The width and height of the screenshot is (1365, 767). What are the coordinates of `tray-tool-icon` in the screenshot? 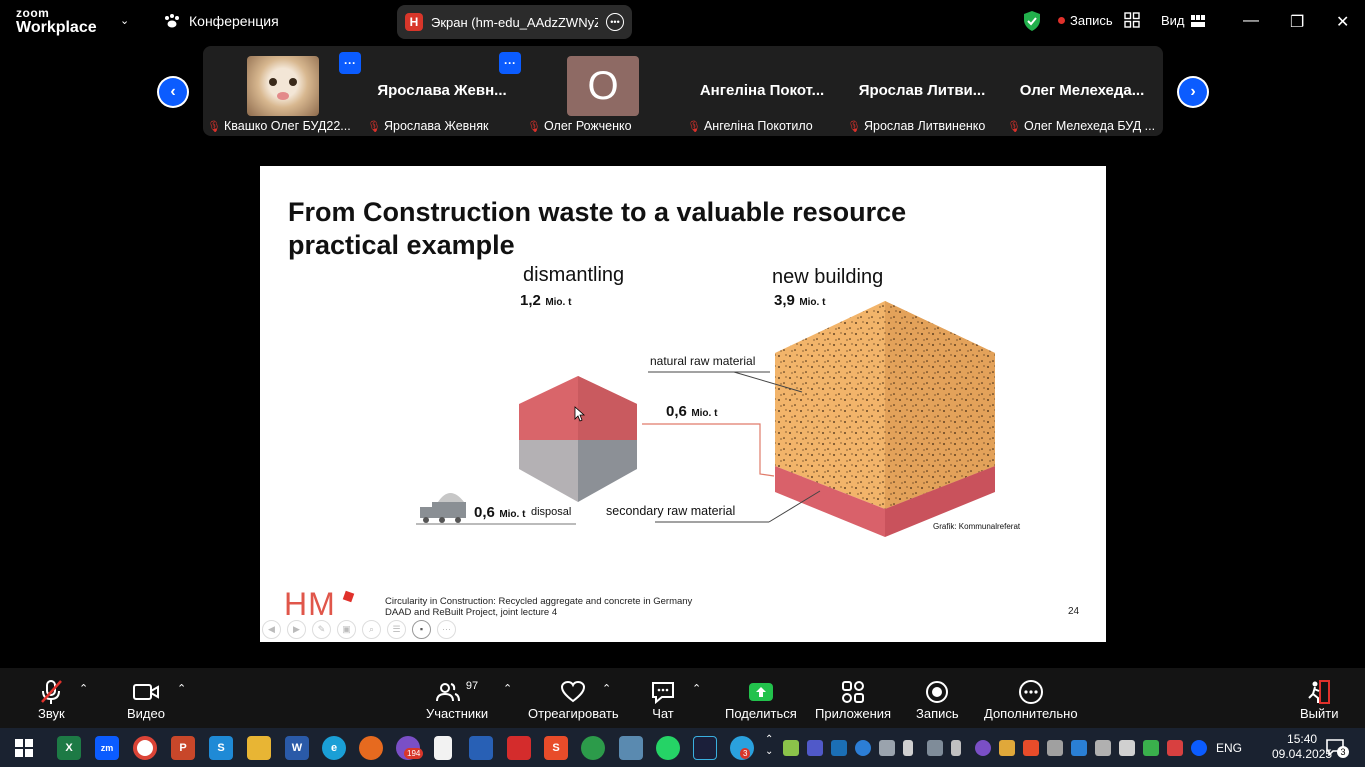 It's located at (887, 748).